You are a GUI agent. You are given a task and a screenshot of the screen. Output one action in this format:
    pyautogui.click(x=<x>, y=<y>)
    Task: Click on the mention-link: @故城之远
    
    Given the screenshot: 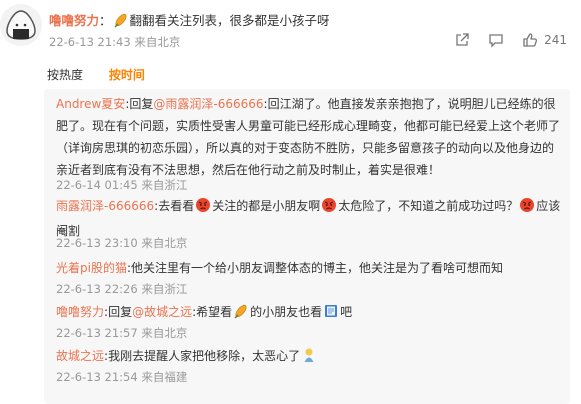 What is the action you would take?
    pyautogui.click(x=162, y=312)
    